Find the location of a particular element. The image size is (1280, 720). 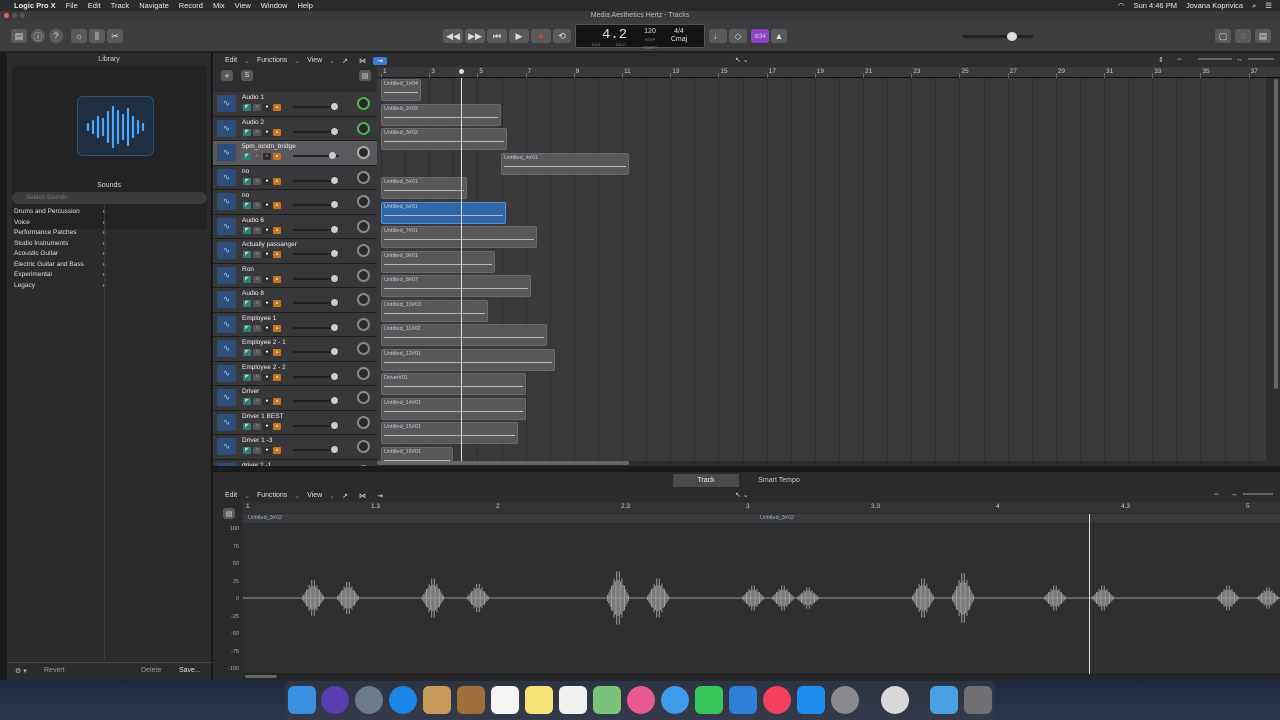

track-header: ∿ no ◤ ∩ ● ▲ is located at coordinates (295, 177).